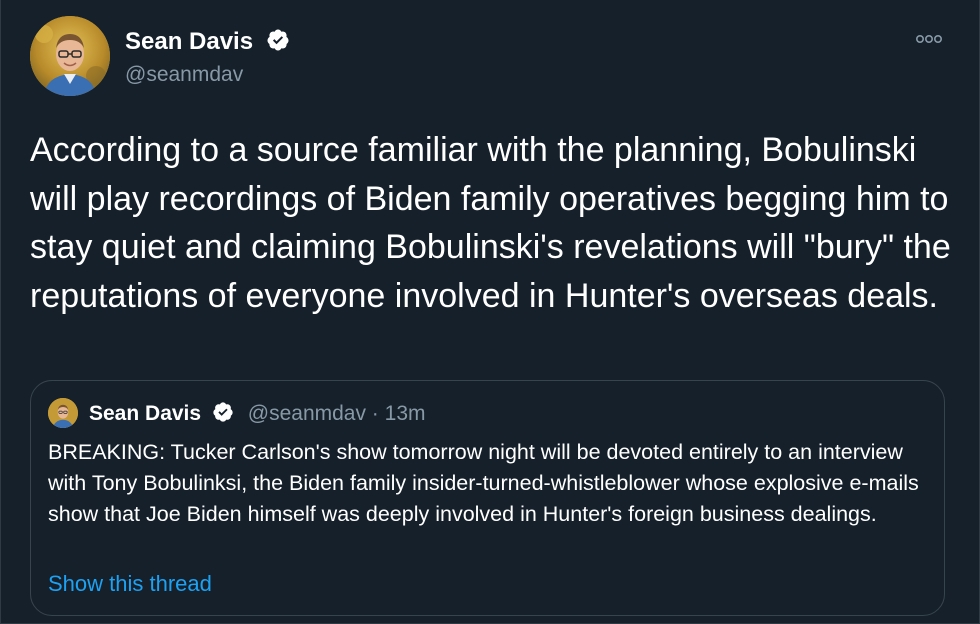  I want to click on quoted-handle-timestamp: @seanmdav · 13m, so click(336, 413).